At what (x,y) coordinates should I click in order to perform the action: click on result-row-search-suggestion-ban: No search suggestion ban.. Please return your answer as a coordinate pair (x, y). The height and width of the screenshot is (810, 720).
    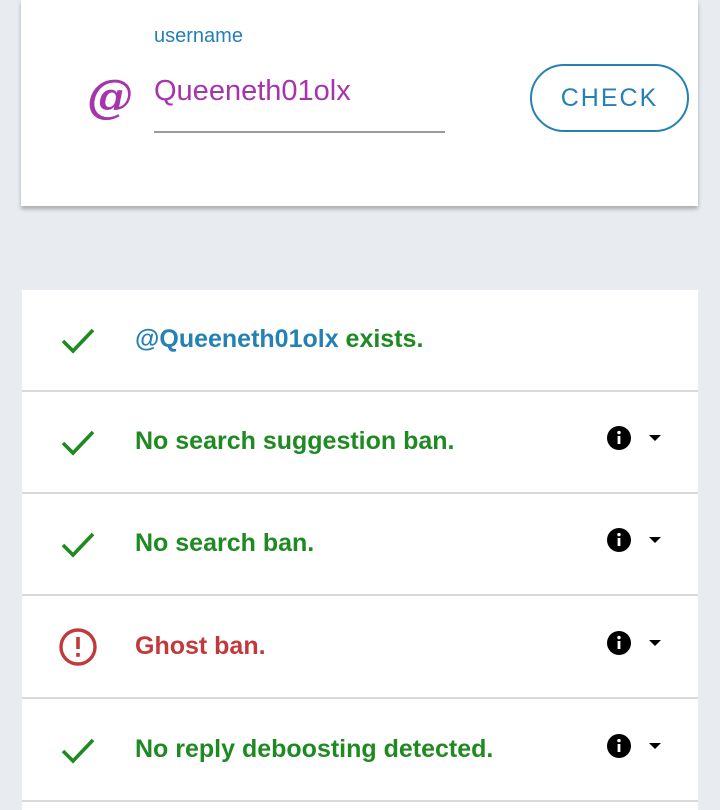
    Looking at the image, I should click on (360, 443).